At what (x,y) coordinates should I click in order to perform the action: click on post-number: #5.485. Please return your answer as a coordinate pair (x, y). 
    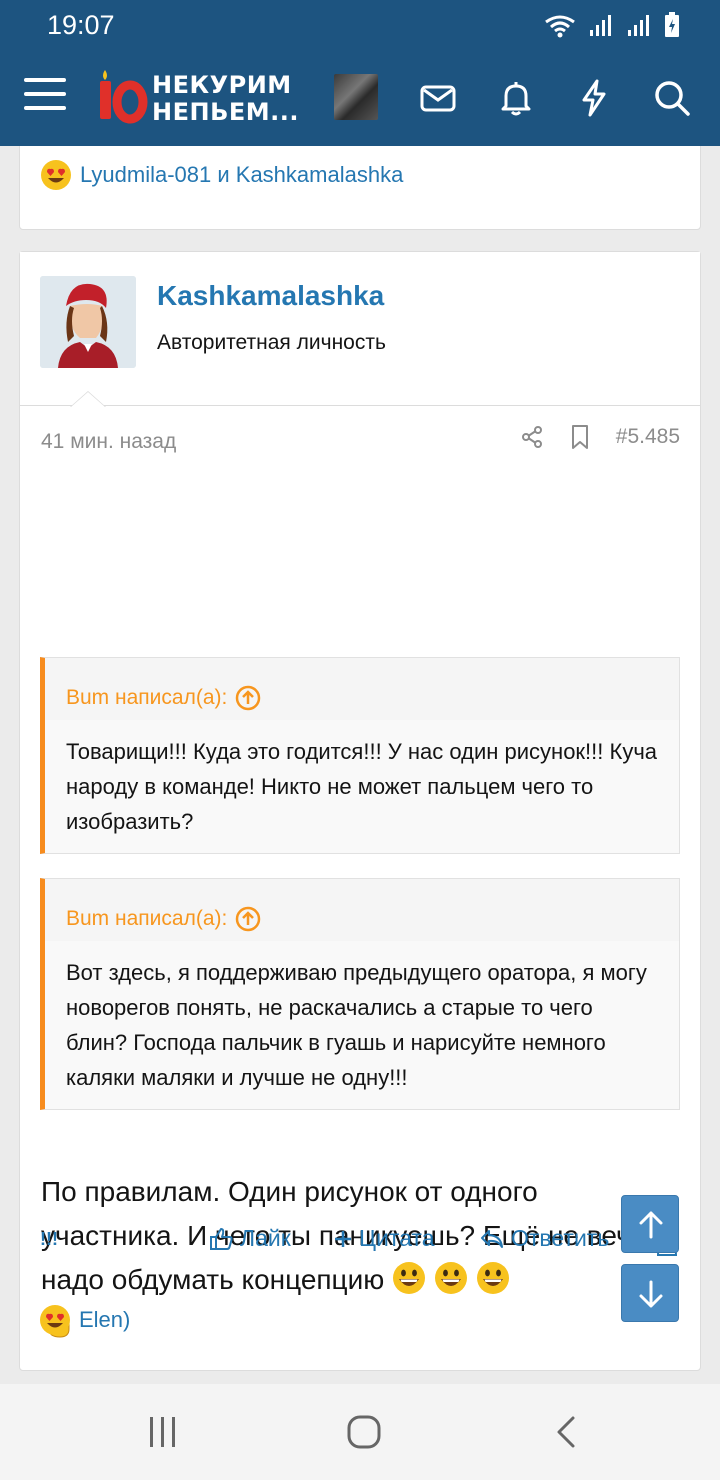
    Looking at the image, I should click on (648, 437).